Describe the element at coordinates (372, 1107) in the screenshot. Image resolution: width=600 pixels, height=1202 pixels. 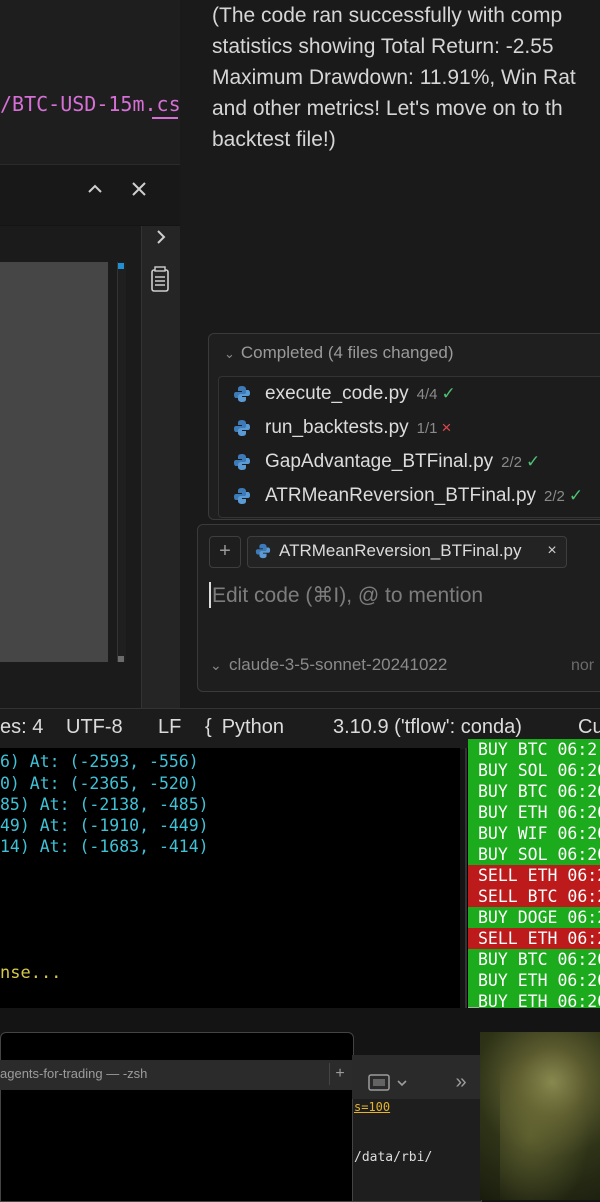
I see `finder-link: s=100` at that location.